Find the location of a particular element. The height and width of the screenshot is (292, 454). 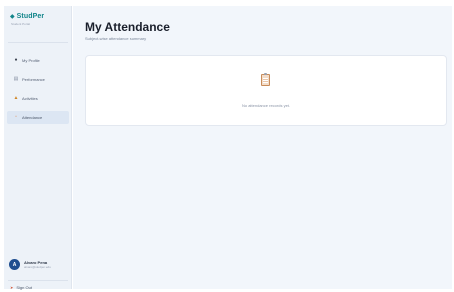

sign-out-button: ➤ Sign Out is located at coordinates (21, 287).